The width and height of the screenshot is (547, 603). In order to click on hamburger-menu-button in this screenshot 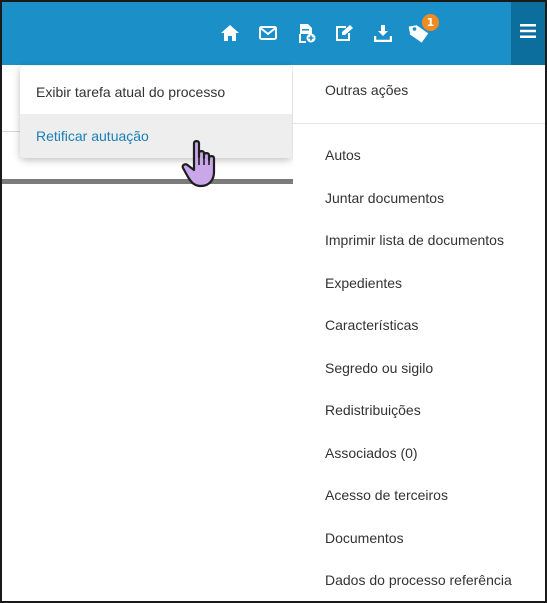, I will do `click(528, 33)`.